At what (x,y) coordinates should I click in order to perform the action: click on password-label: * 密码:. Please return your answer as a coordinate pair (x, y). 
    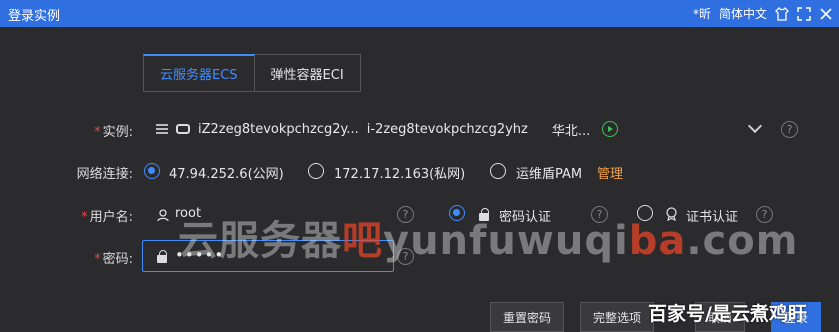
    Looking at the image, I should click on (113, 259).